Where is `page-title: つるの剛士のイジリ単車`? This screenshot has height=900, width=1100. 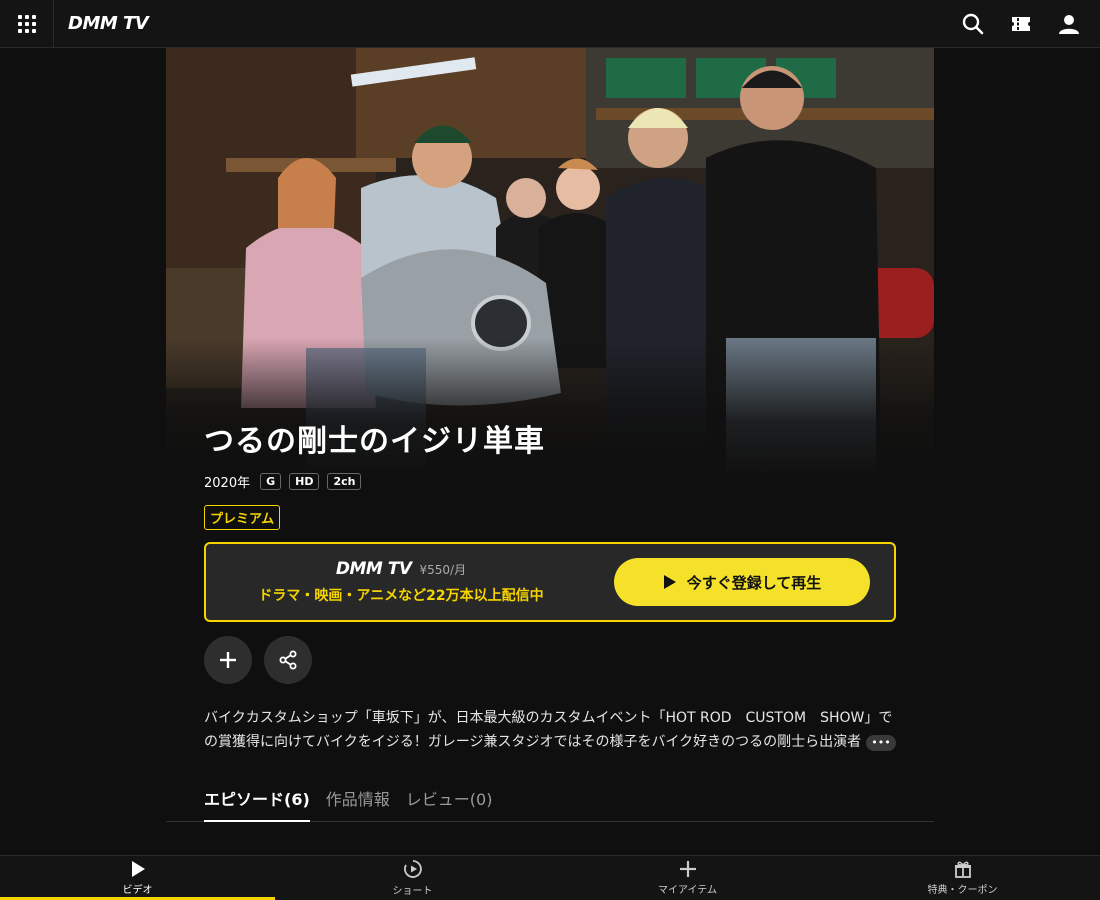
page-title: つるの剛士のイジリ単車 is located at coordinates (374, 441).